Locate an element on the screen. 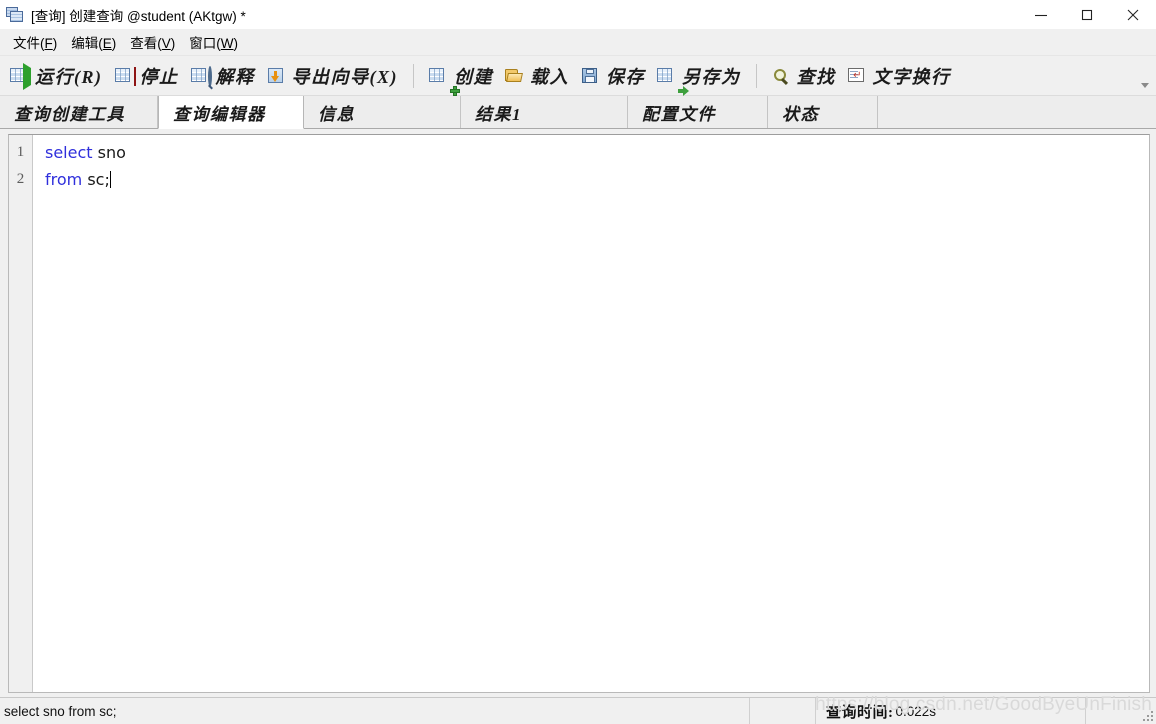 The width and height of the screenshot is (1156, 724). code-line: select sno is located at coordinates (597, 152).